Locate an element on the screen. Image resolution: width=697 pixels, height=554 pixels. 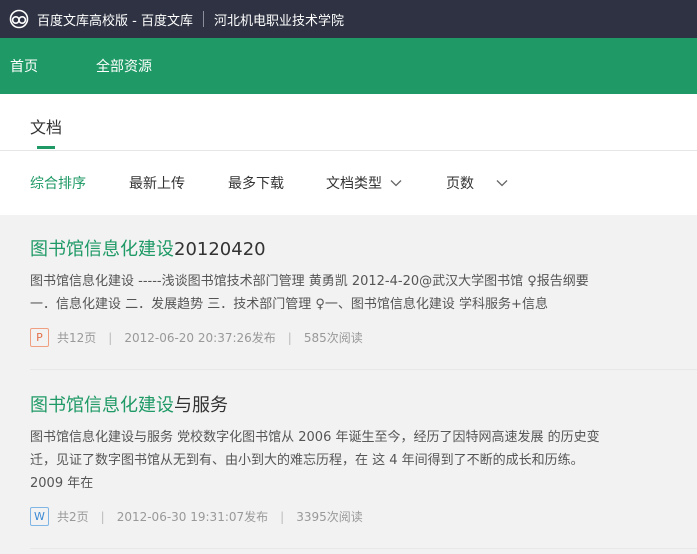
baidu-wenku-logo-icon is located at coordinates (19, 19).